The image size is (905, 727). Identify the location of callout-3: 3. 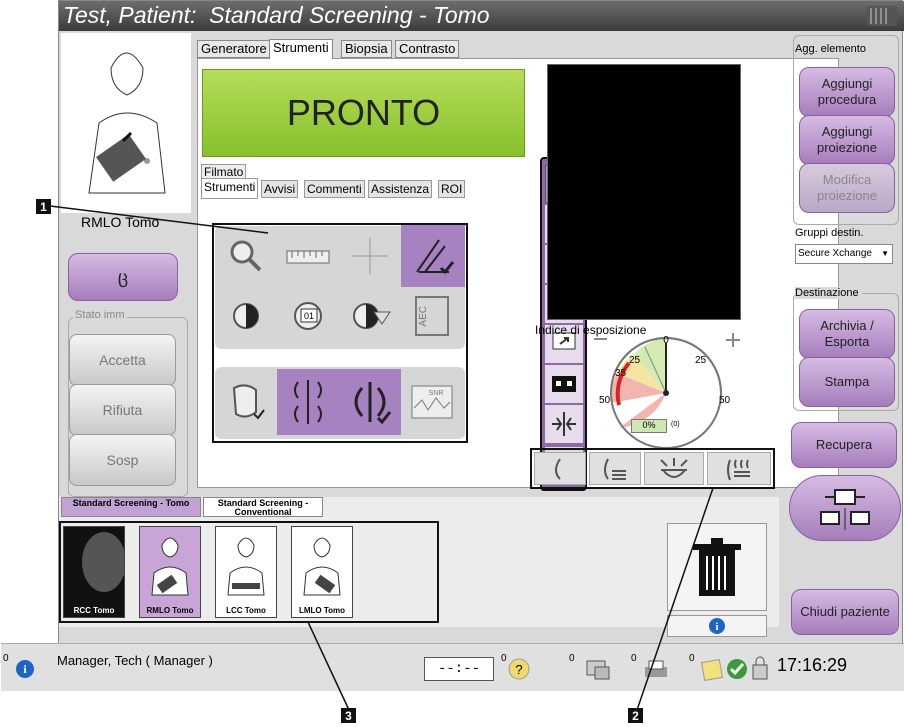
(348, 715).